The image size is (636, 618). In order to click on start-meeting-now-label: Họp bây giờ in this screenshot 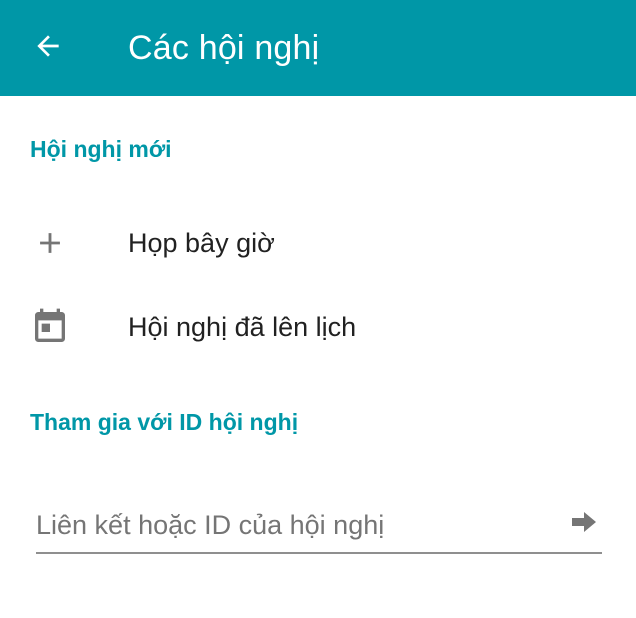, I will do `click(201, 243)`.